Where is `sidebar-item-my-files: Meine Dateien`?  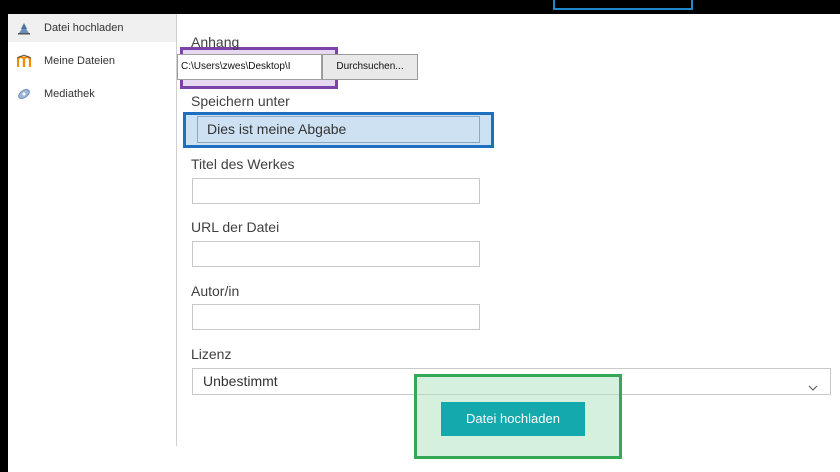
sidebar-item-my-files: Meine Dateien is located at coordinates (92, 61).